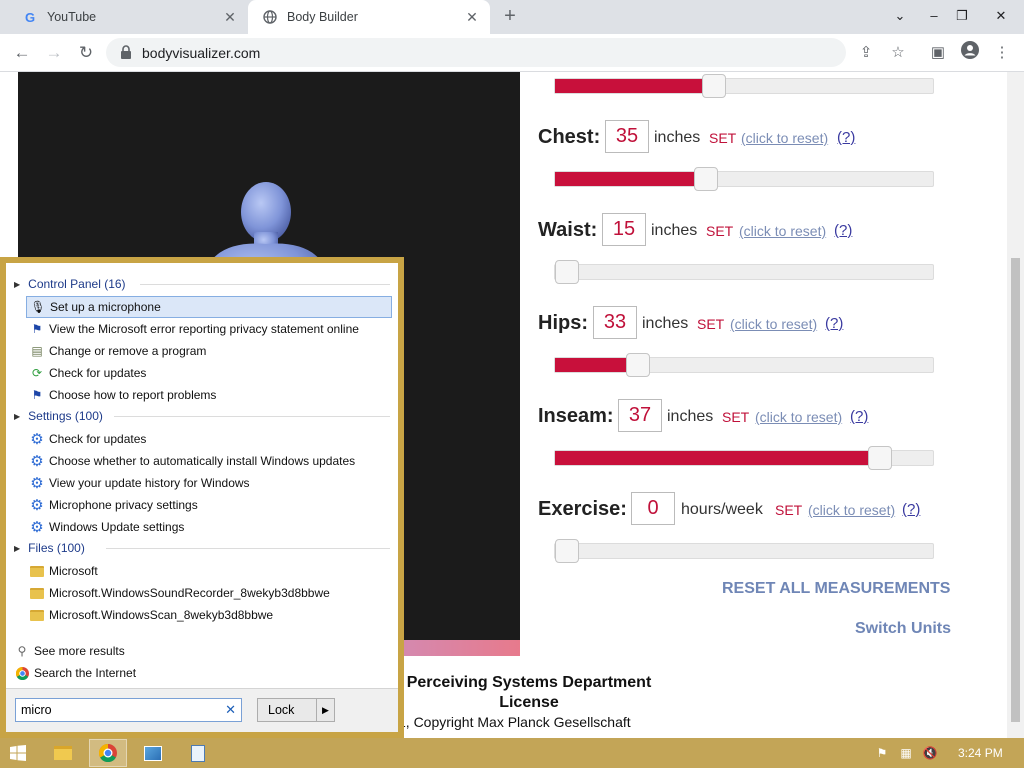  What do you see at coordinates (784, 138) in the screenshot?
I see `chest-reset-link: (click to reset)` at bounding box center [784, 138].